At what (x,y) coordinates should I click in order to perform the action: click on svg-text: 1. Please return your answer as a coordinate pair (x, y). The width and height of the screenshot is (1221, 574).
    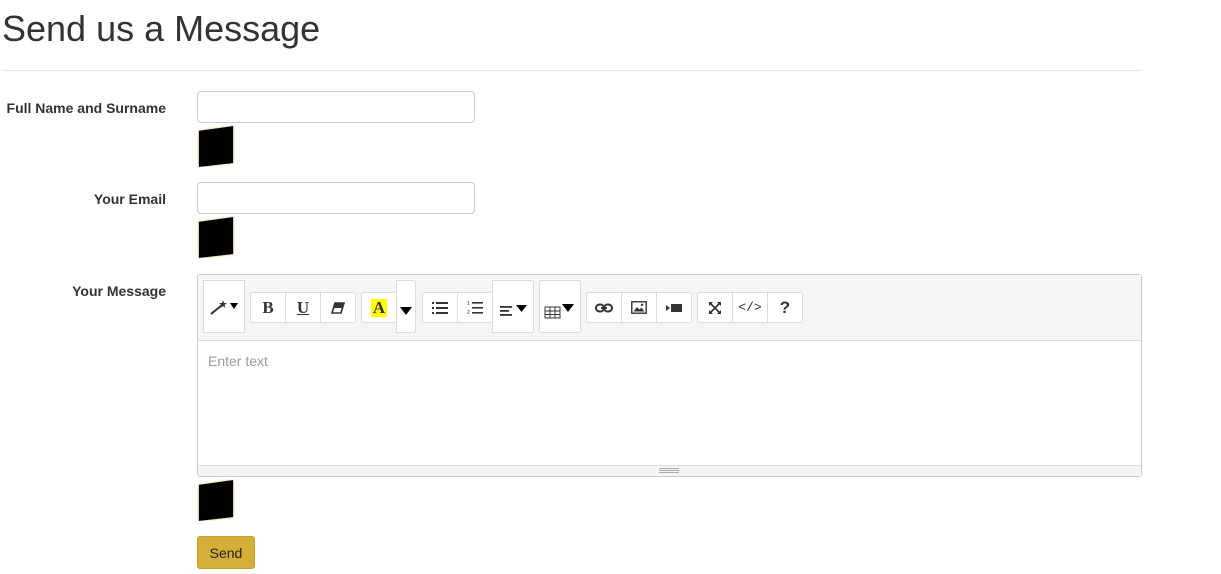
    Looking at the image, I should click on (468, 304).